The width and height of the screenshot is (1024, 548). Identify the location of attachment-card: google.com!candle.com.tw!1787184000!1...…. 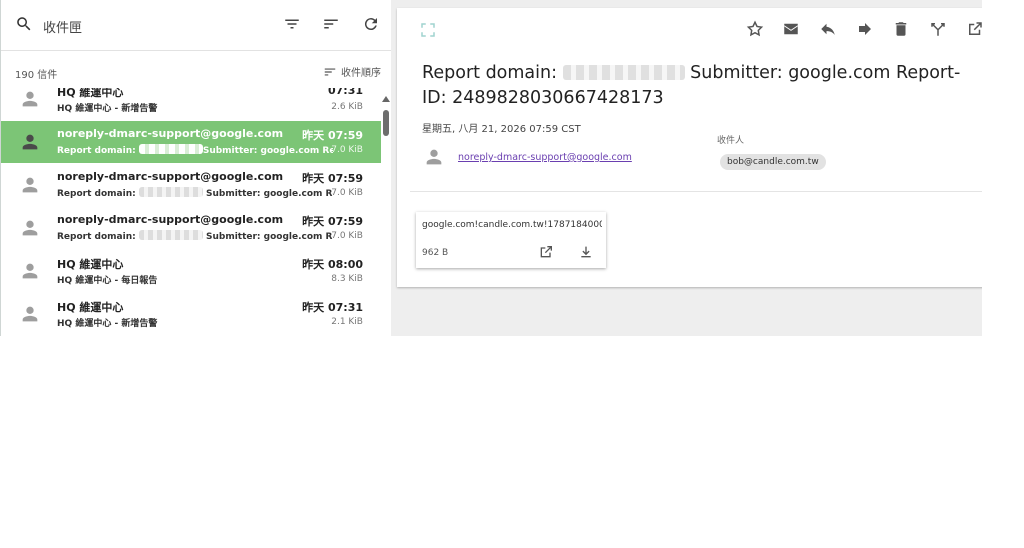
(511, 240).